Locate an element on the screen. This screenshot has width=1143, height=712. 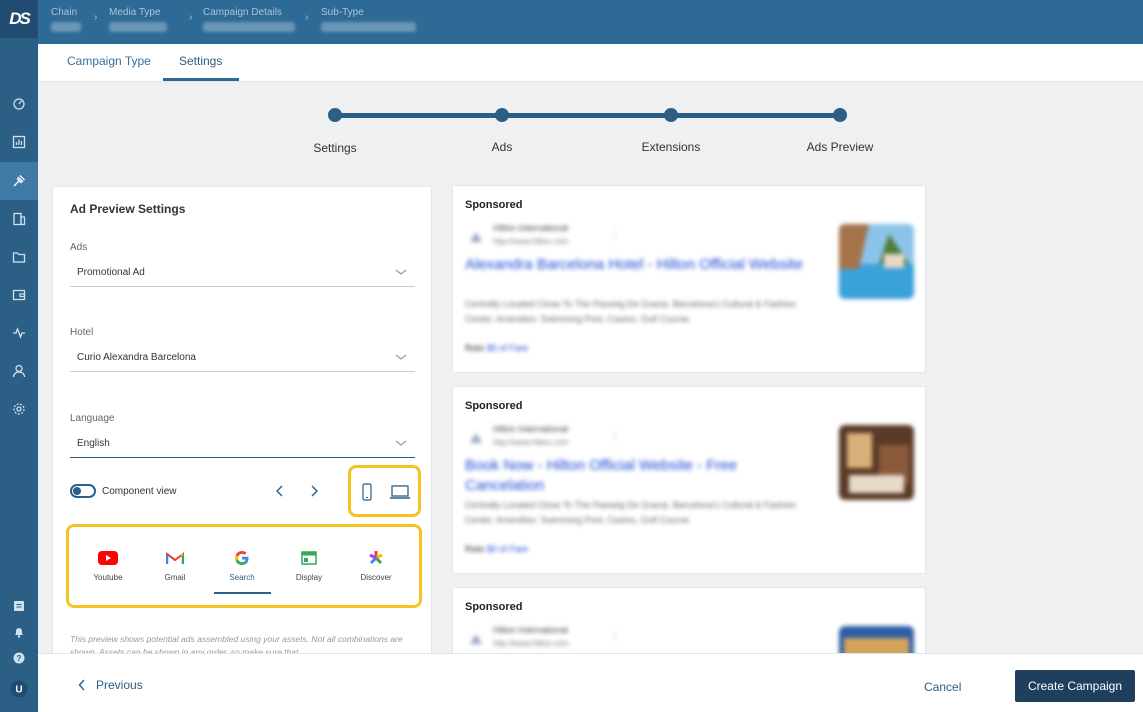
channel-search: Search is located at coordinates (242, 565).